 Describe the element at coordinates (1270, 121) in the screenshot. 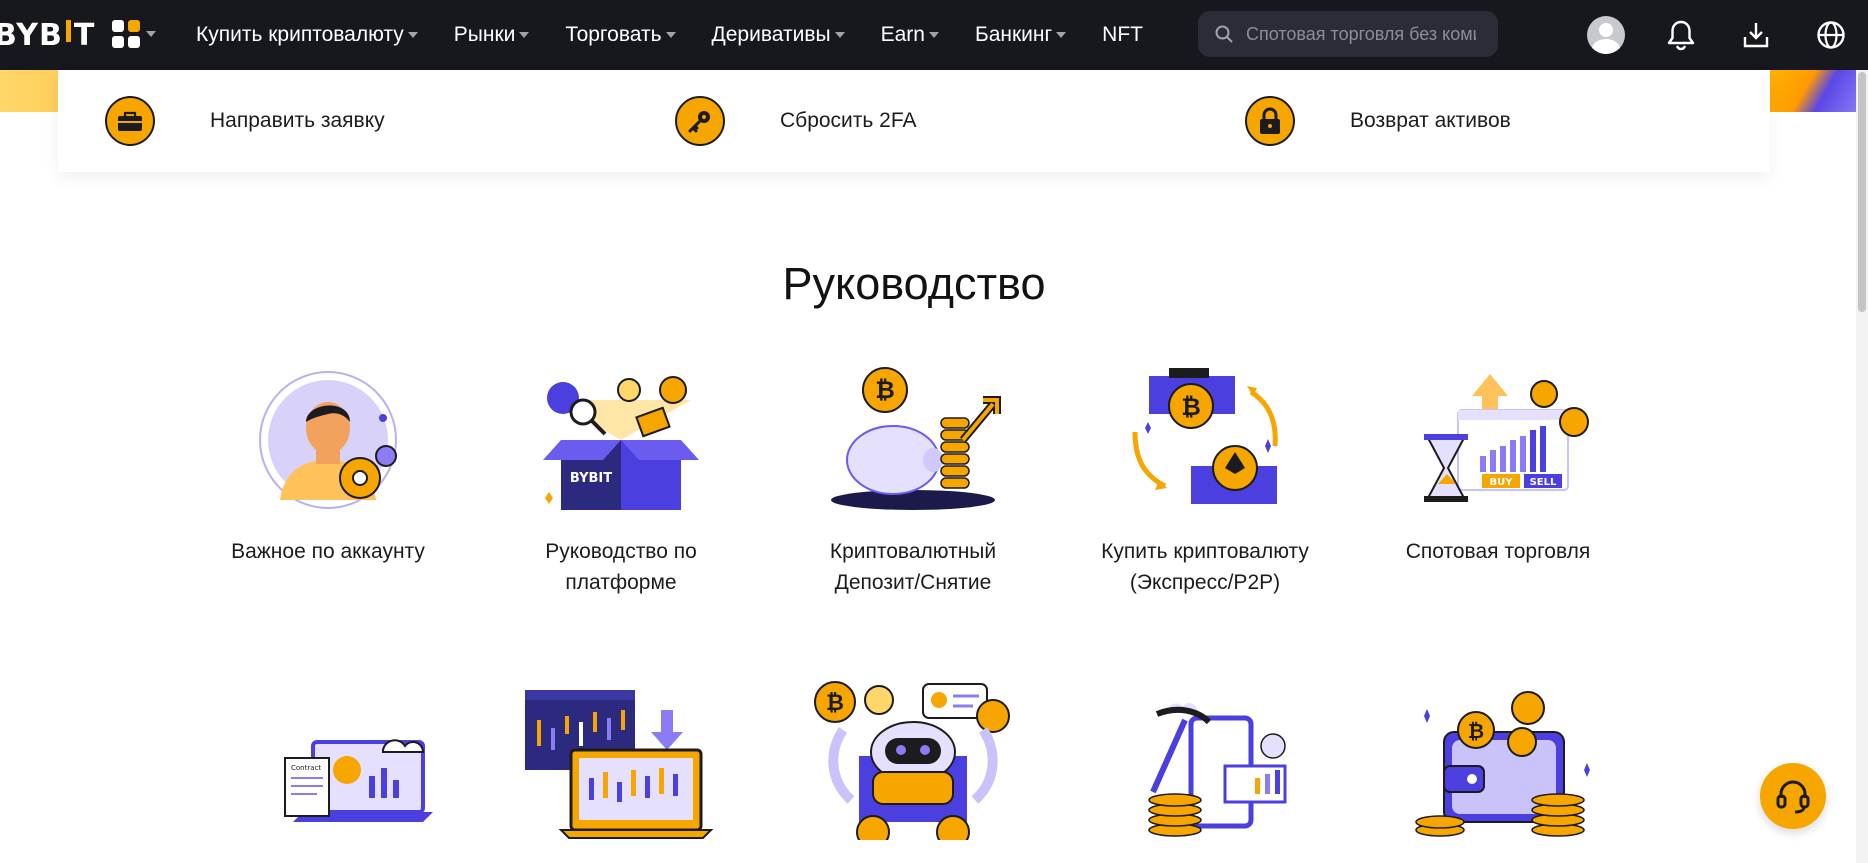

I see `lock-icon` at that location.